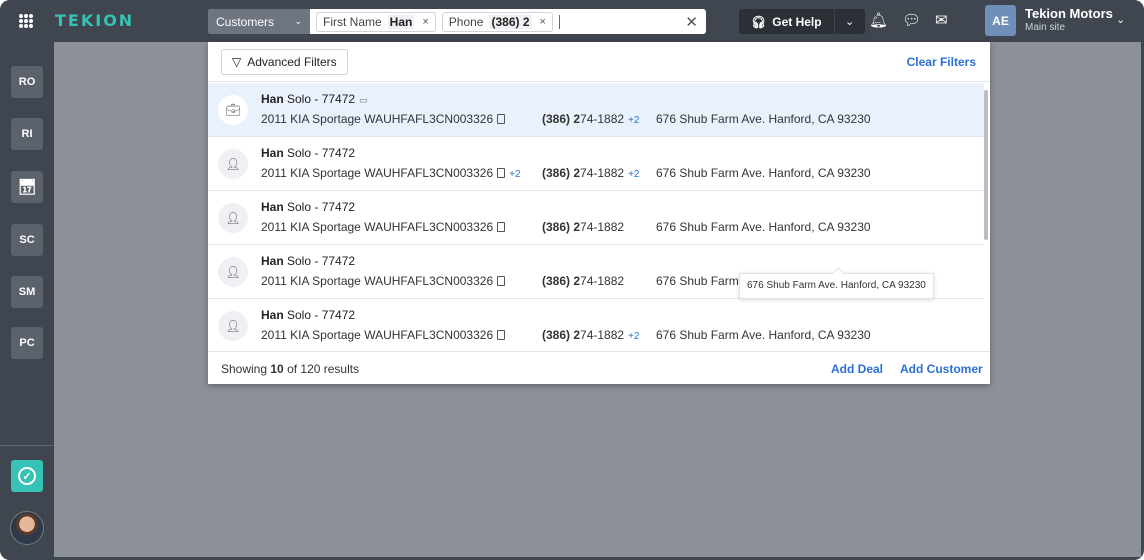 This screenshot has height=560, width=1144. I want to click on status-check-button: ✓, so click(27, 476).